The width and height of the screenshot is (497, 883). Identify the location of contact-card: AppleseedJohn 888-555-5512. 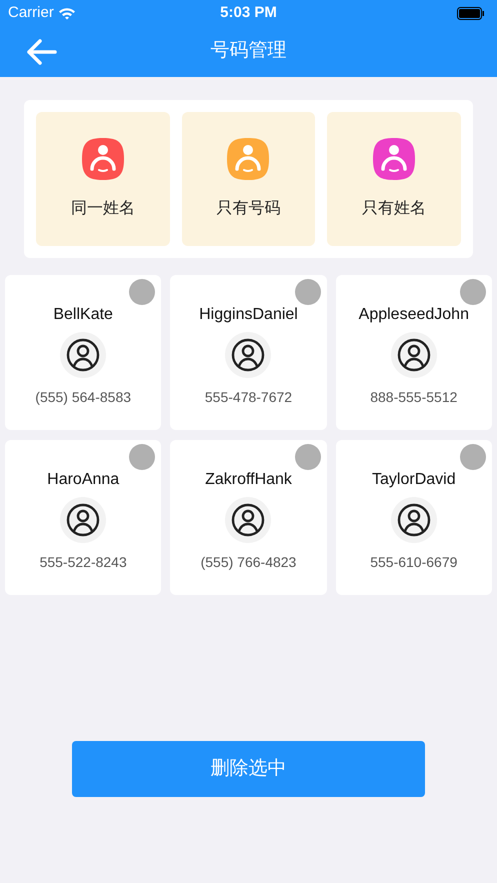
(414, 352).